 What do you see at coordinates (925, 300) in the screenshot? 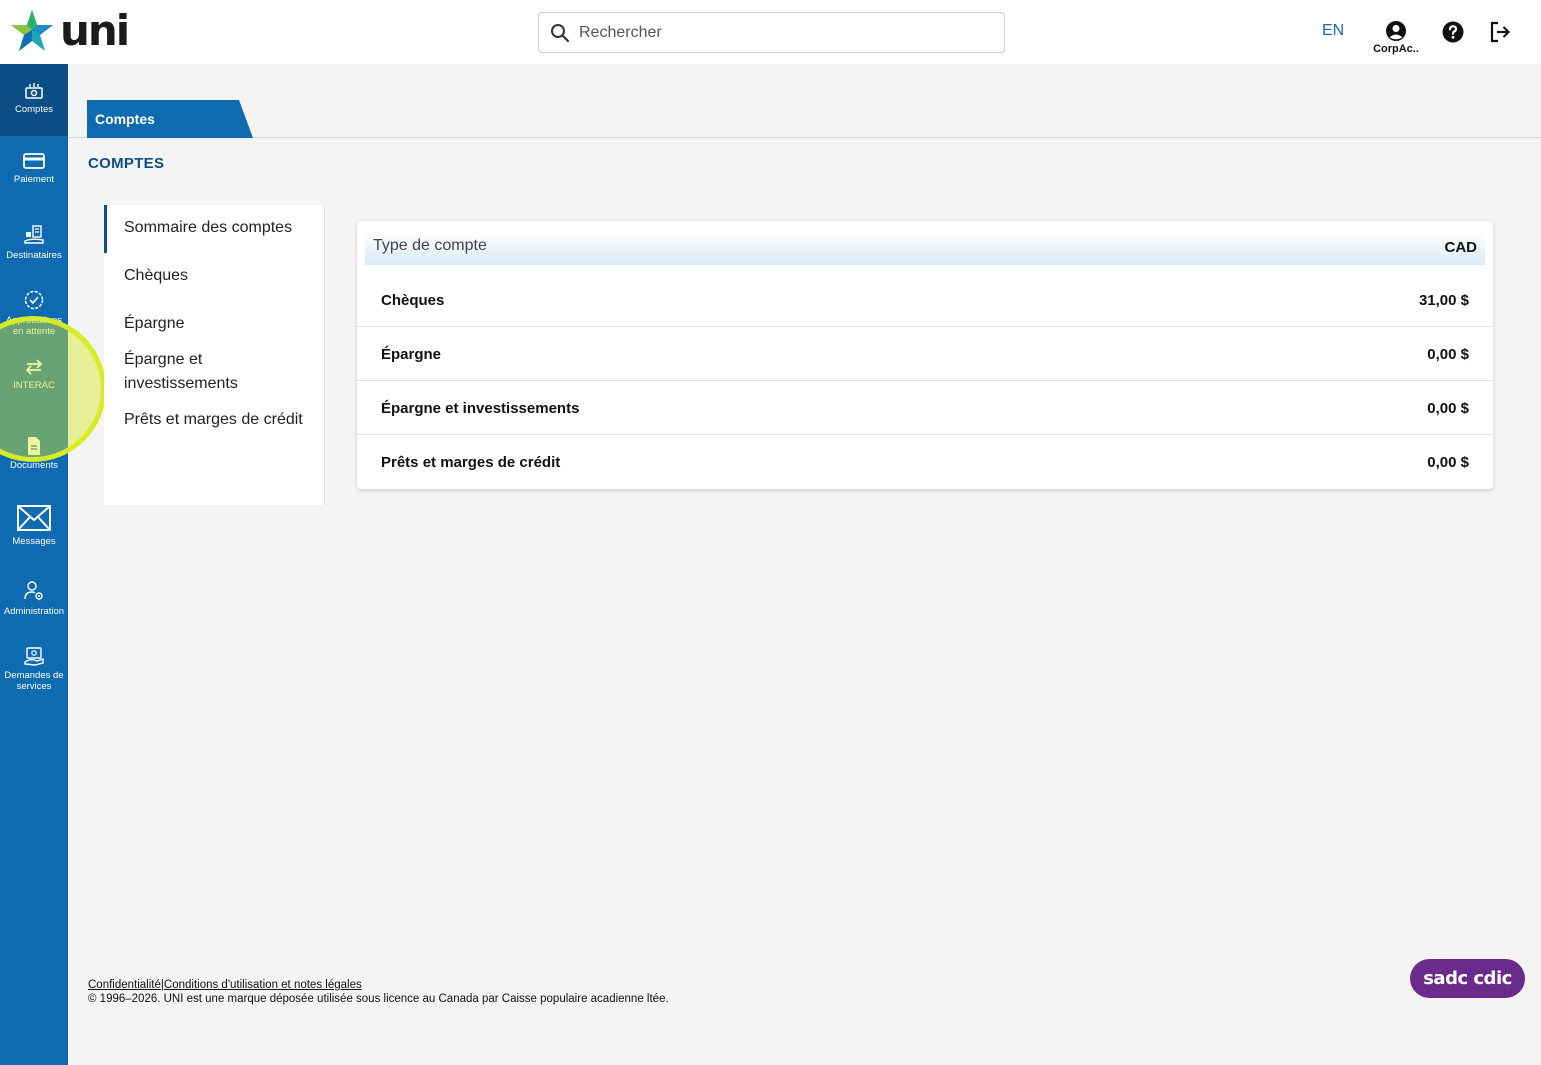
I see `table-row: Chèques 31,00 $` at bounding box center [925, 300].